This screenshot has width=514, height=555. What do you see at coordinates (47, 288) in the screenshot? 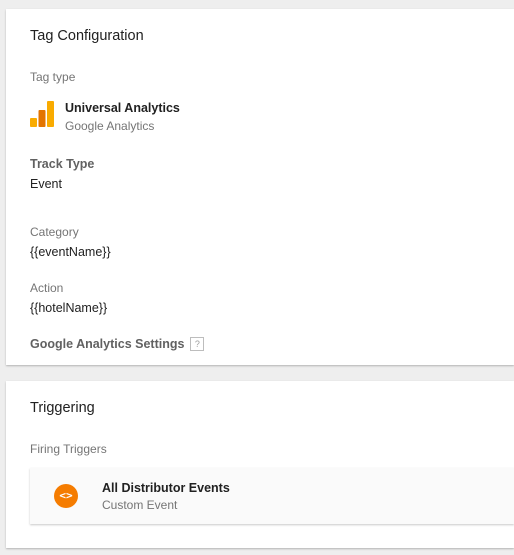
I see `action-label: Action` at bounding box center [47, 288].